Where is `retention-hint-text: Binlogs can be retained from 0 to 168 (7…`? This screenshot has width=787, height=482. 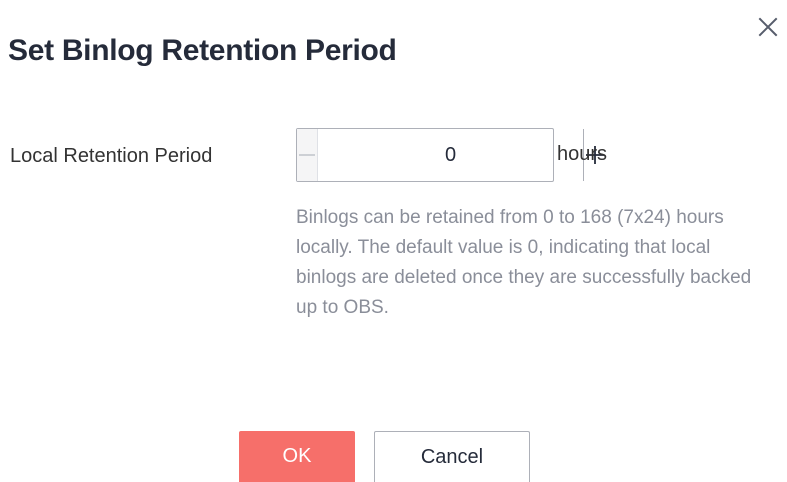 retention-hint-text: Binlogs can be retained from 0 to 168 (7… is located at coordinates (524, 262).